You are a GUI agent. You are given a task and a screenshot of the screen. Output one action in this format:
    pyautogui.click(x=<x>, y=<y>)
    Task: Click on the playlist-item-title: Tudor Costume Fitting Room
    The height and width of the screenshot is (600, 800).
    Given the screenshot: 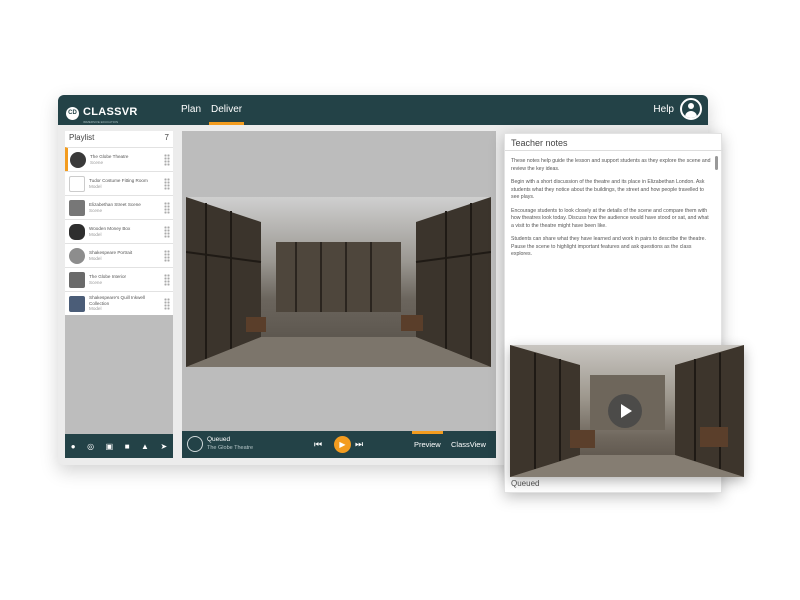 What is the action you would take?
    pyautogui.click(x=118, y=180)
    